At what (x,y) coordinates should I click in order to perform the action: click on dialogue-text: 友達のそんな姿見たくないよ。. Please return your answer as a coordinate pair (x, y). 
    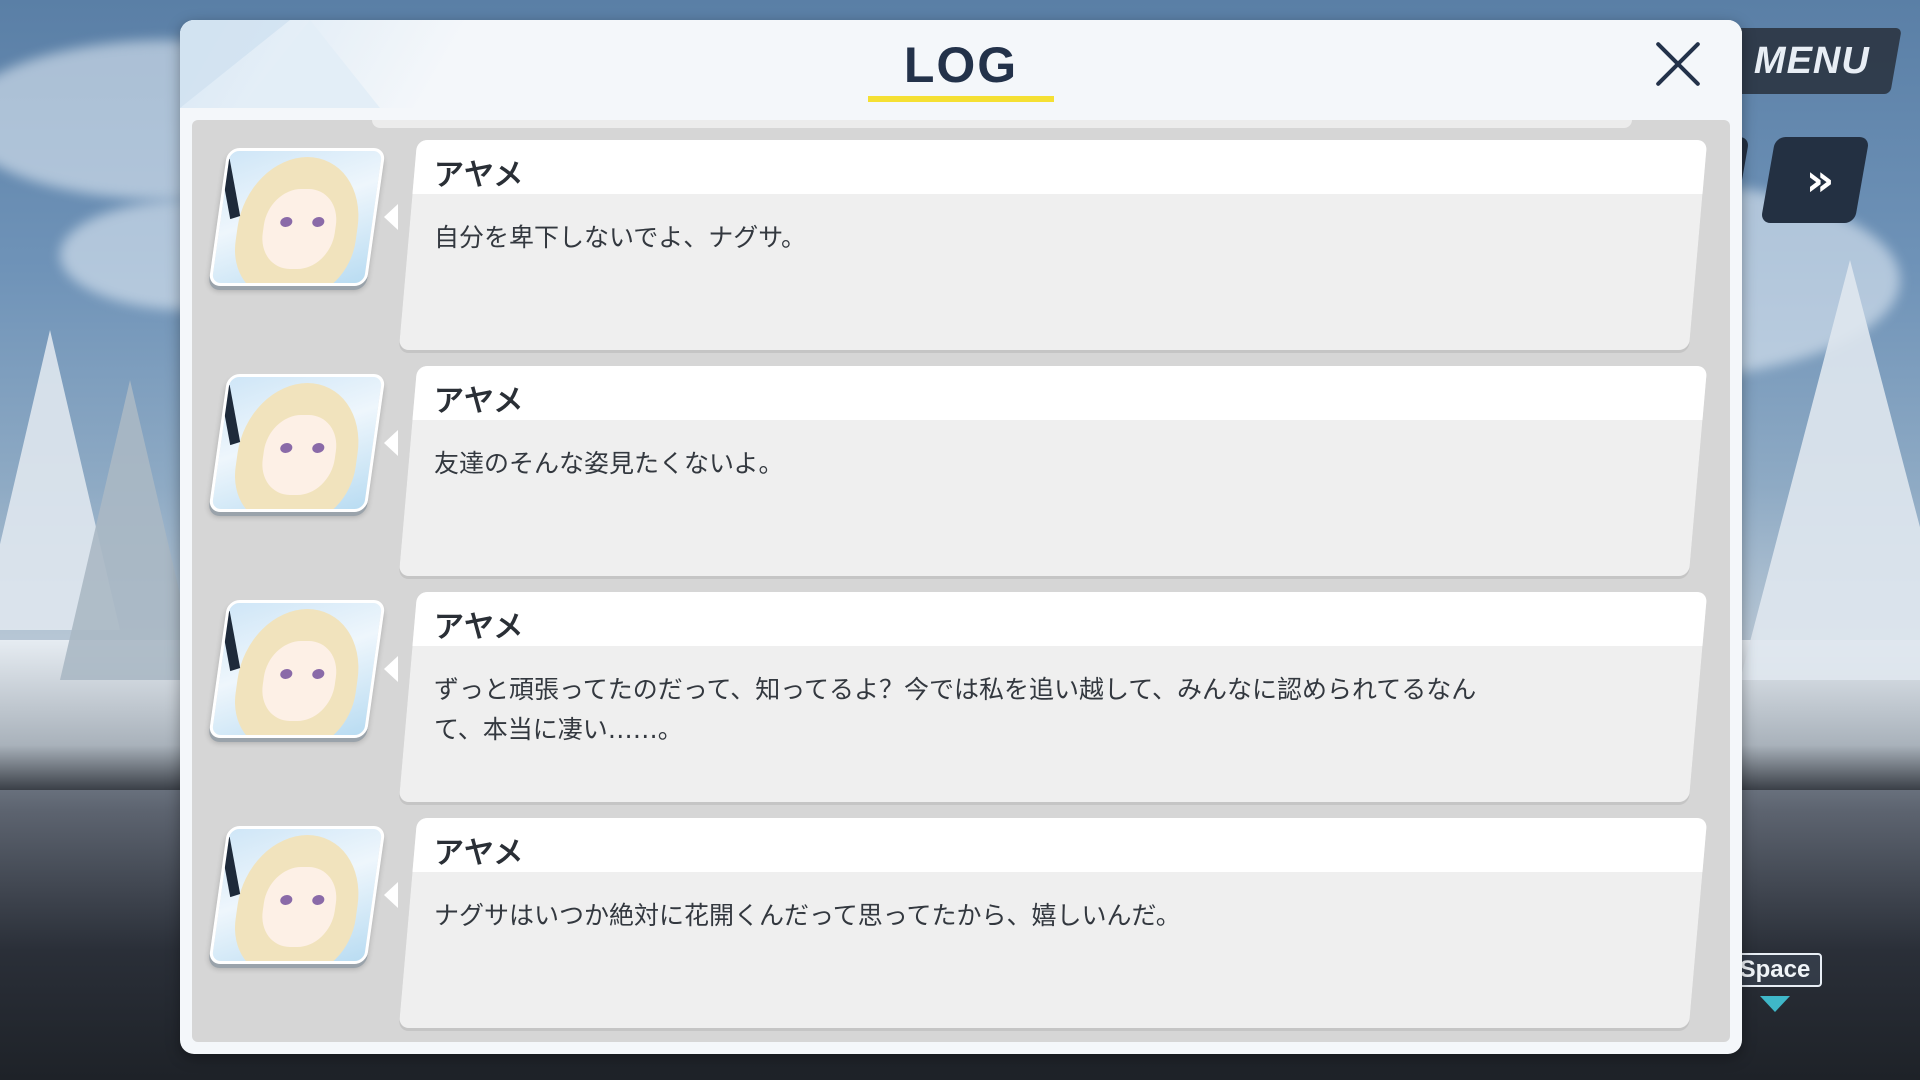
    Looking at the image, I should click on (609, 463).